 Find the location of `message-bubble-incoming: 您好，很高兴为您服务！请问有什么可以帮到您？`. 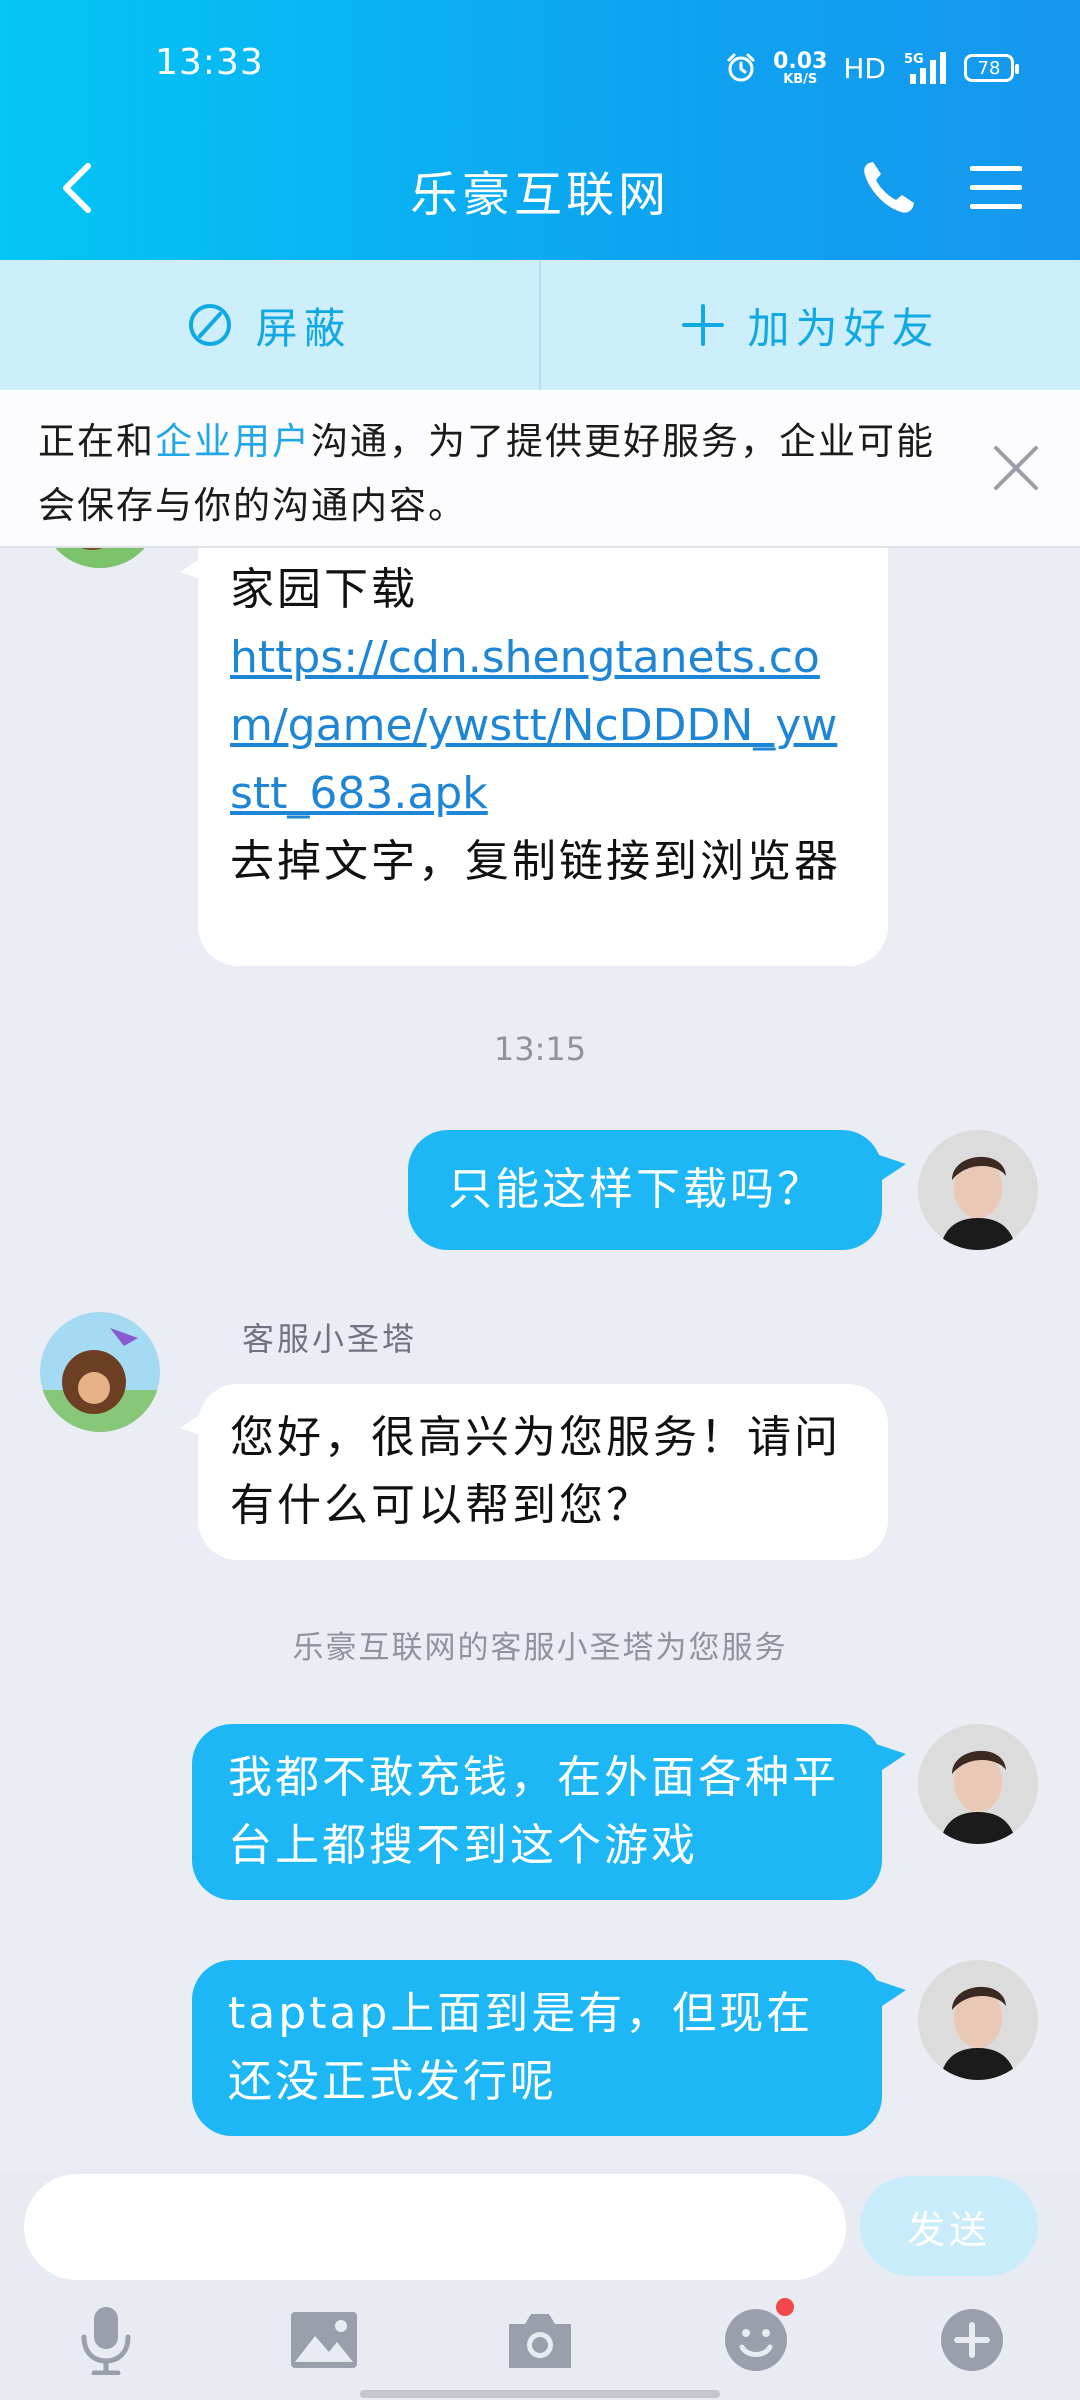

message-bubble-incoming: 您好，很高兴为您服务！请问有什么可以帮到您？ is located at coordinates (543, 1472).